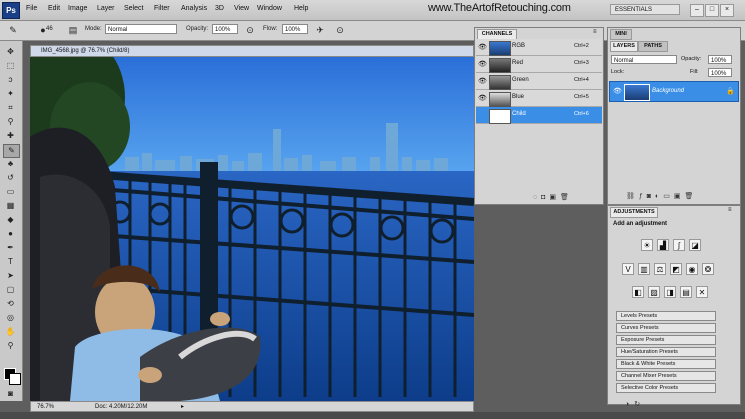 The width and height of the screenshot is (745, 419). What do you see at coordinates (674, 91) in the screenshot?
I see `layer-row-background: 👁 Background 🔒` at bounding box center [674, 91].